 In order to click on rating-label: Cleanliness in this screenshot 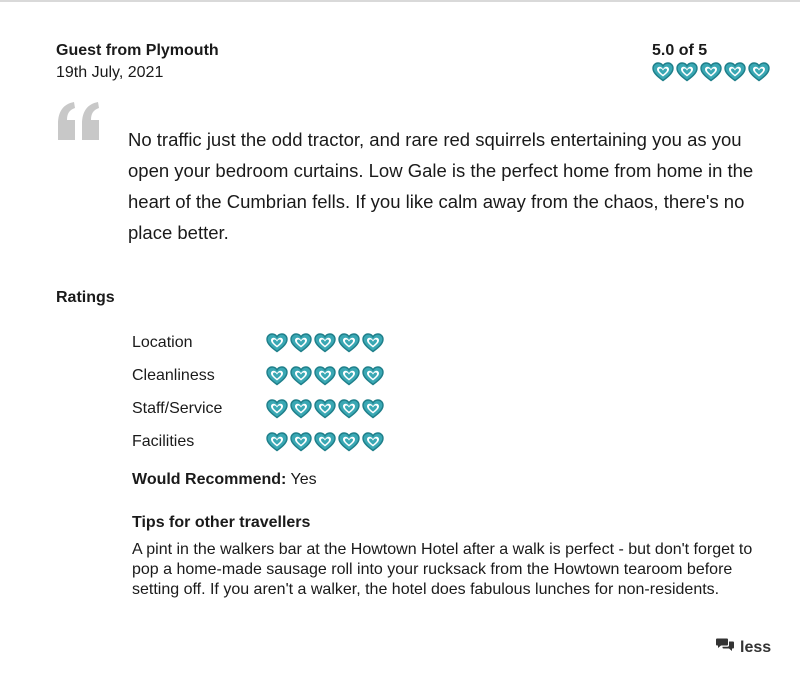, I will do `click(173, 375)`.